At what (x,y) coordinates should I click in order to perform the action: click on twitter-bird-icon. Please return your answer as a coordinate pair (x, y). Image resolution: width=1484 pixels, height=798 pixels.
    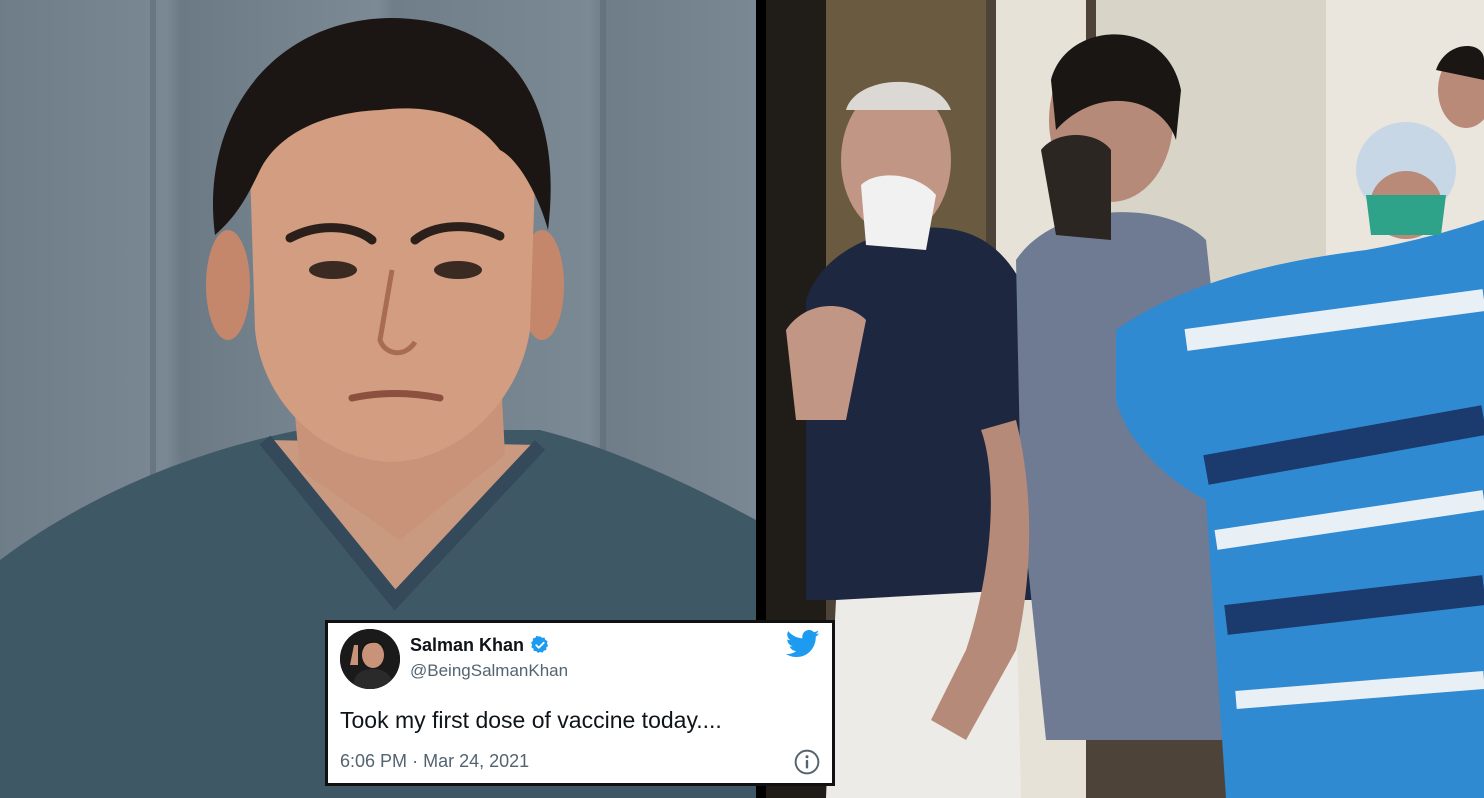
    Looking at the image, I should click on (803, 644).